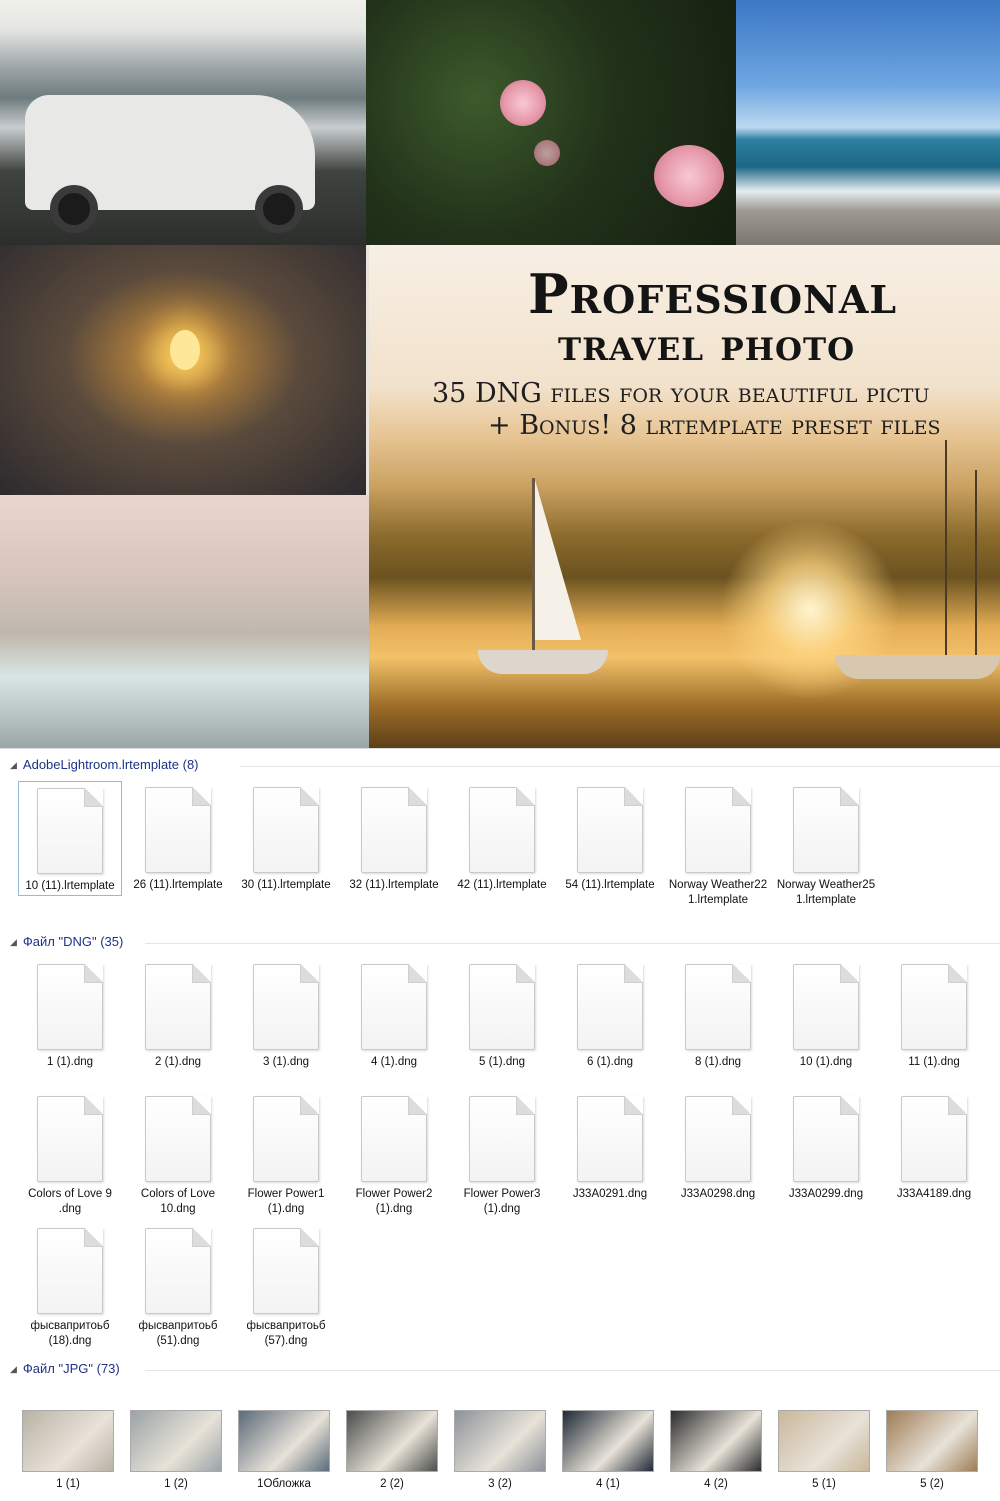 This screenshot has width=1000, height=1501. I want to click on file-item: 1 (1).dng, so click(70, 1014).